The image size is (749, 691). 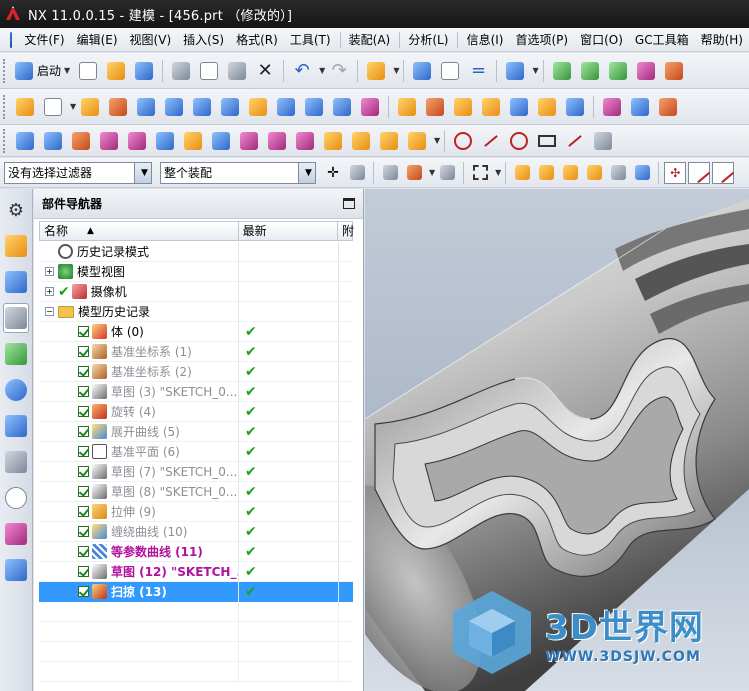 I want to click on through-curves-button, so click(x=25, y=141).